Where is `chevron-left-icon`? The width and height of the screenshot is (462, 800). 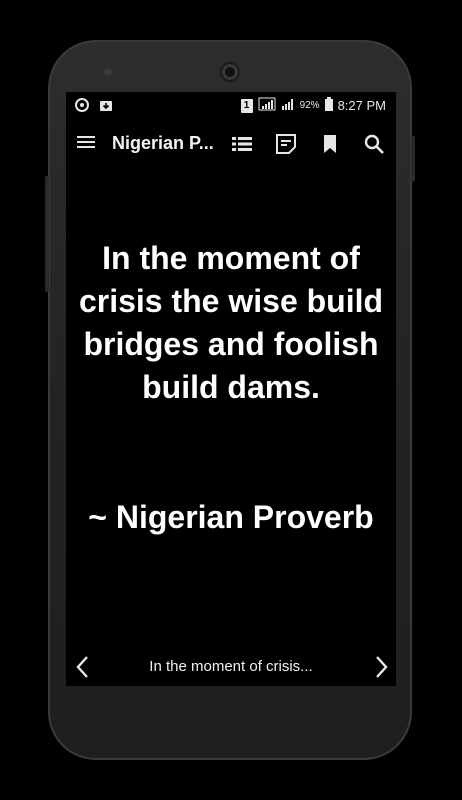 chevron-left-icon is located at coordinates (83, 667).